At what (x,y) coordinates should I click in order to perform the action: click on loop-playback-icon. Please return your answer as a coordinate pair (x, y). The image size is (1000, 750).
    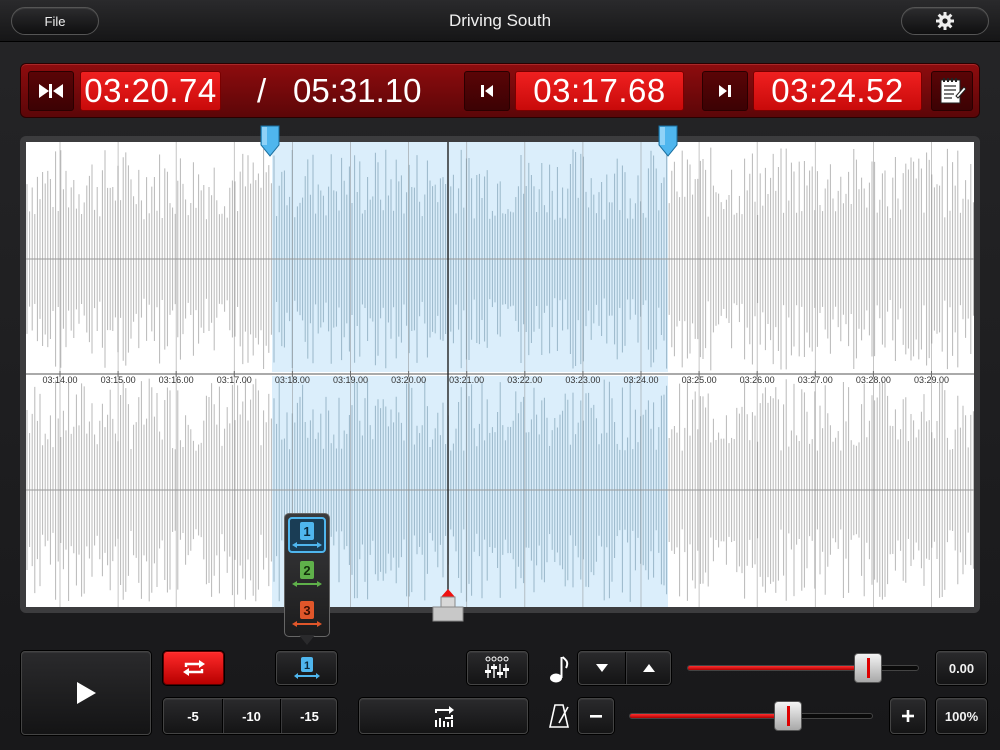
    Looking at the image, I should click on (444, 716).